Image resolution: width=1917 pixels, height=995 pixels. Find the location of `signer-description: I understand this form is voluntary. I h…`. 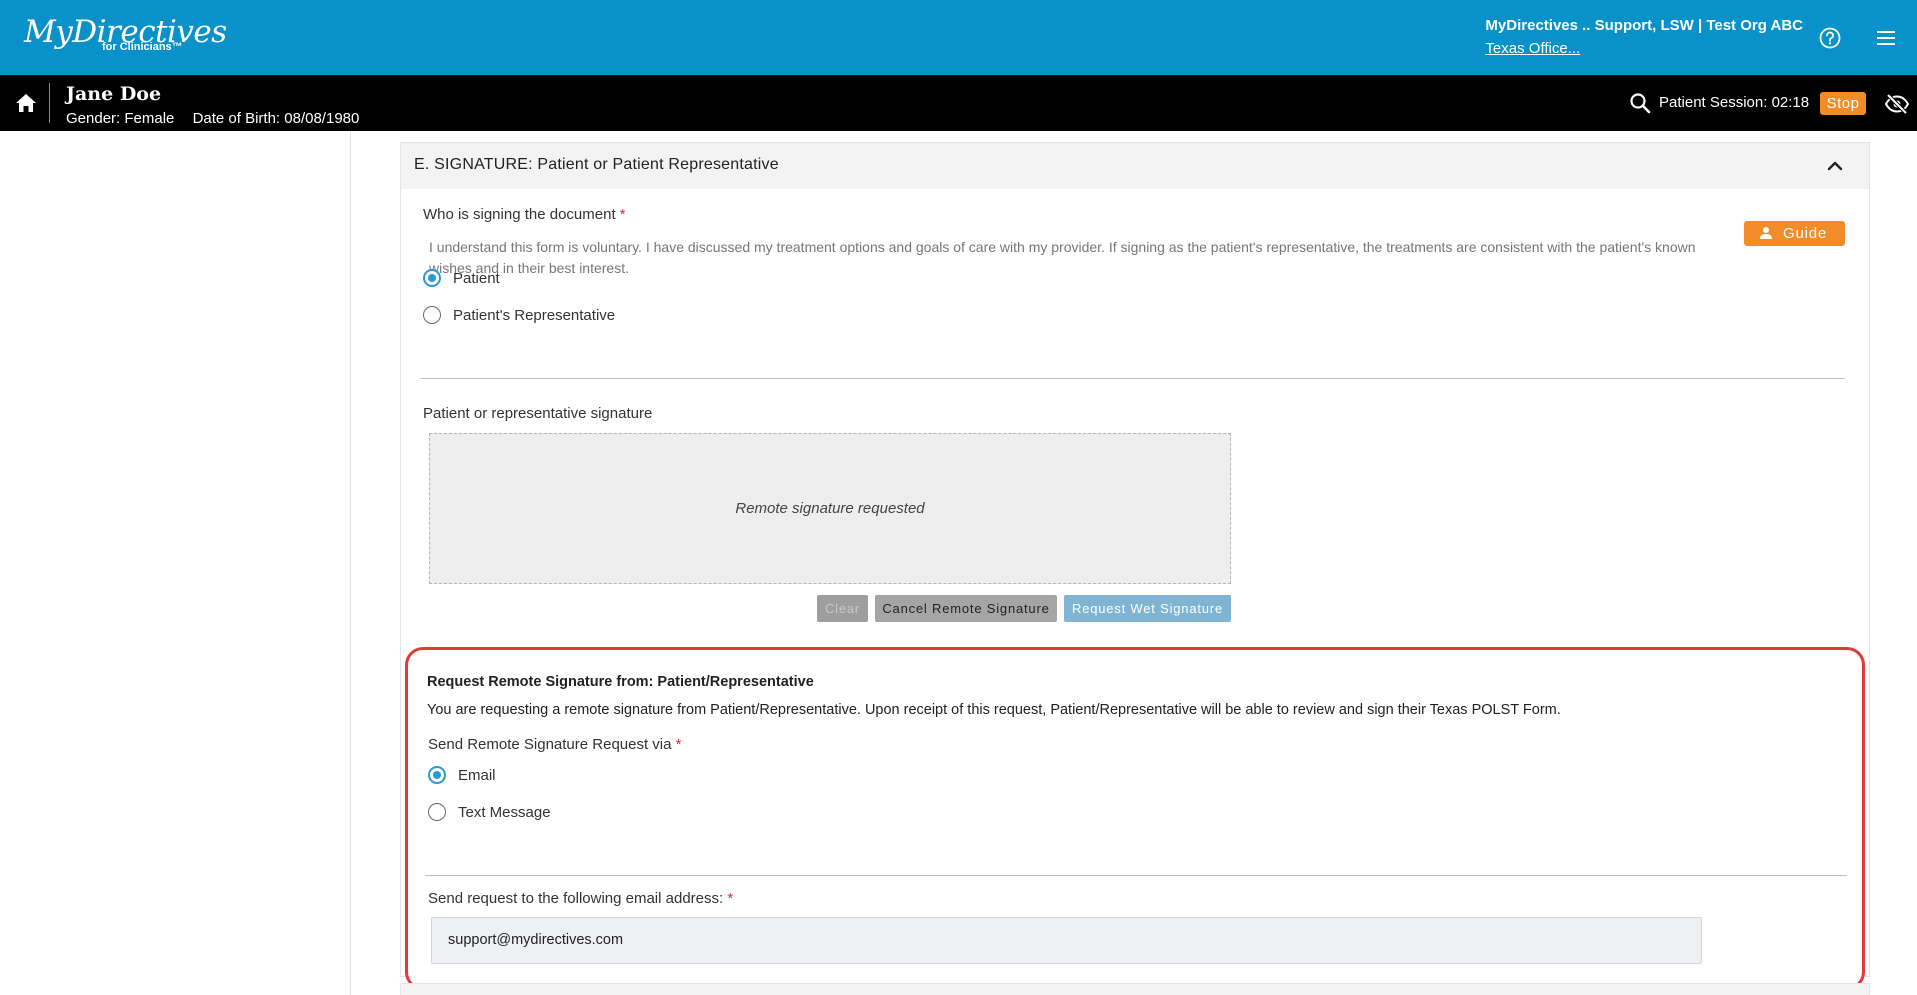

signer-description: I understand this form is voluntary. I h… is located at coordinates (1062, 257).